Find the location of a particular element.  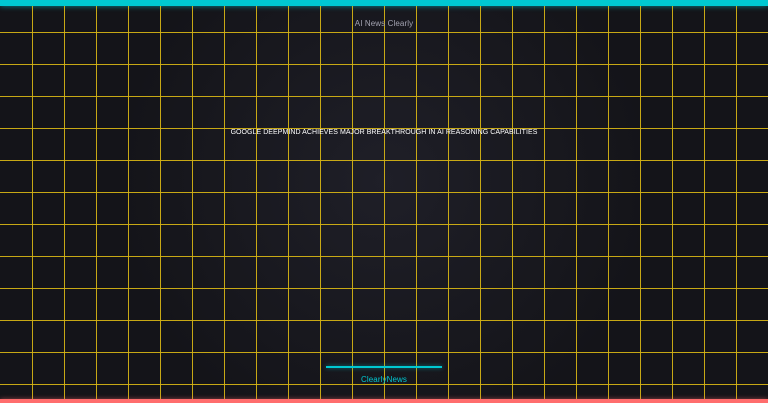

top-accent-bar is located at coordinates (384, 3).